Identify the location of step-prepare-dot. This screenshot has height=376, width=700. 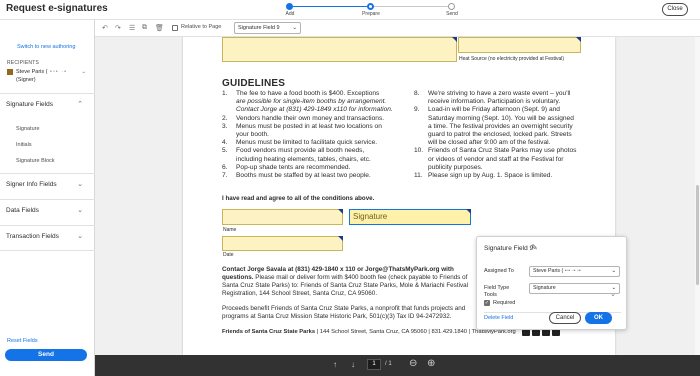
(370, 6).